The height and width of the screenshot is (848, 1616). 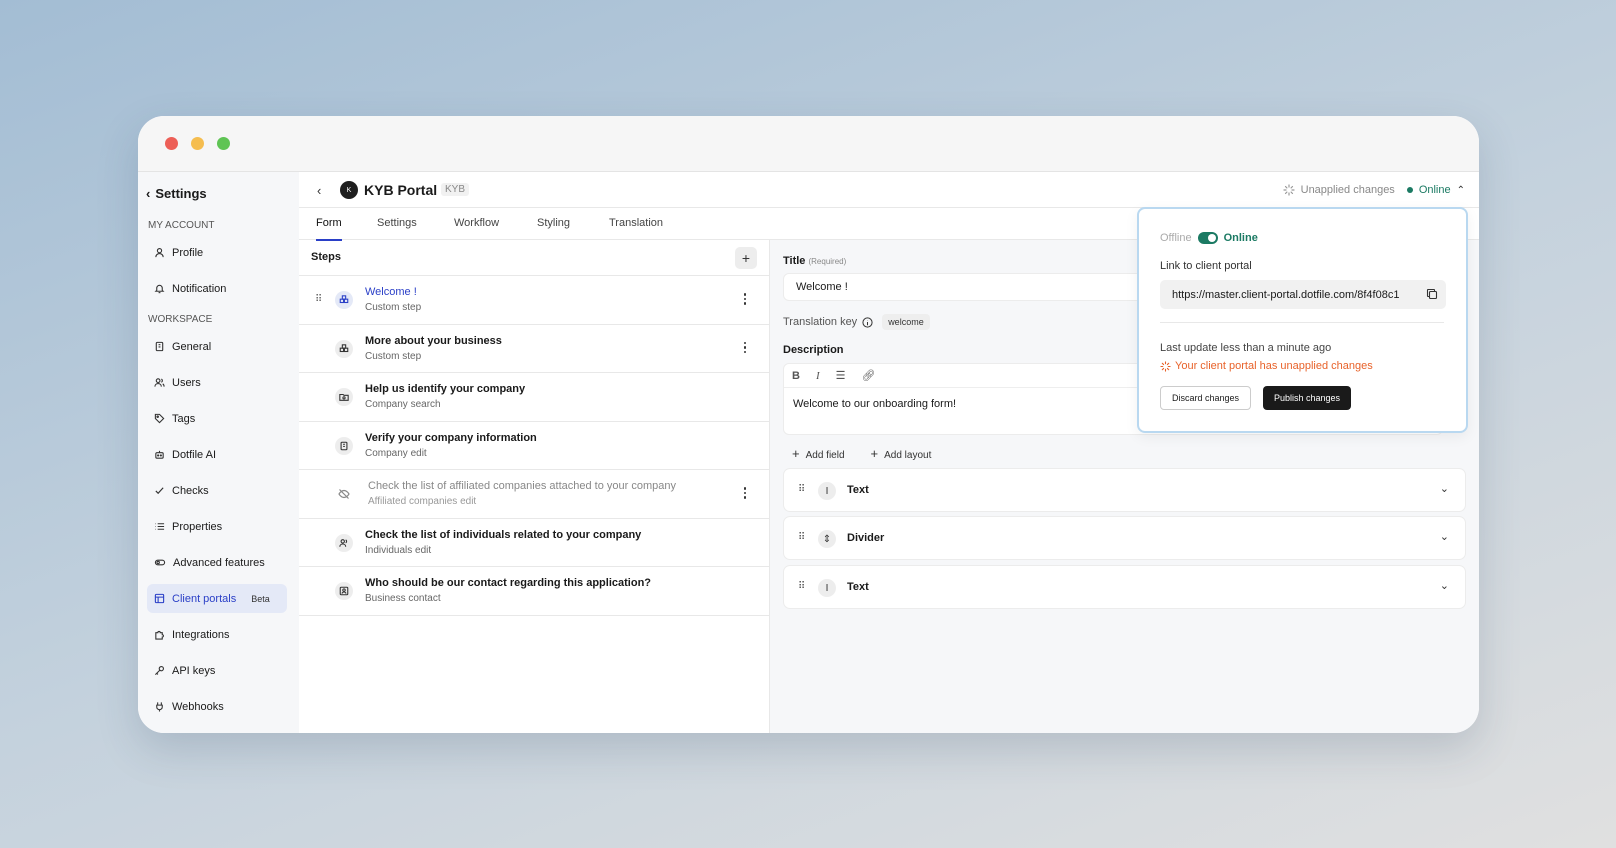 I want to click on copy-icon, so click(x=1432, y=294).